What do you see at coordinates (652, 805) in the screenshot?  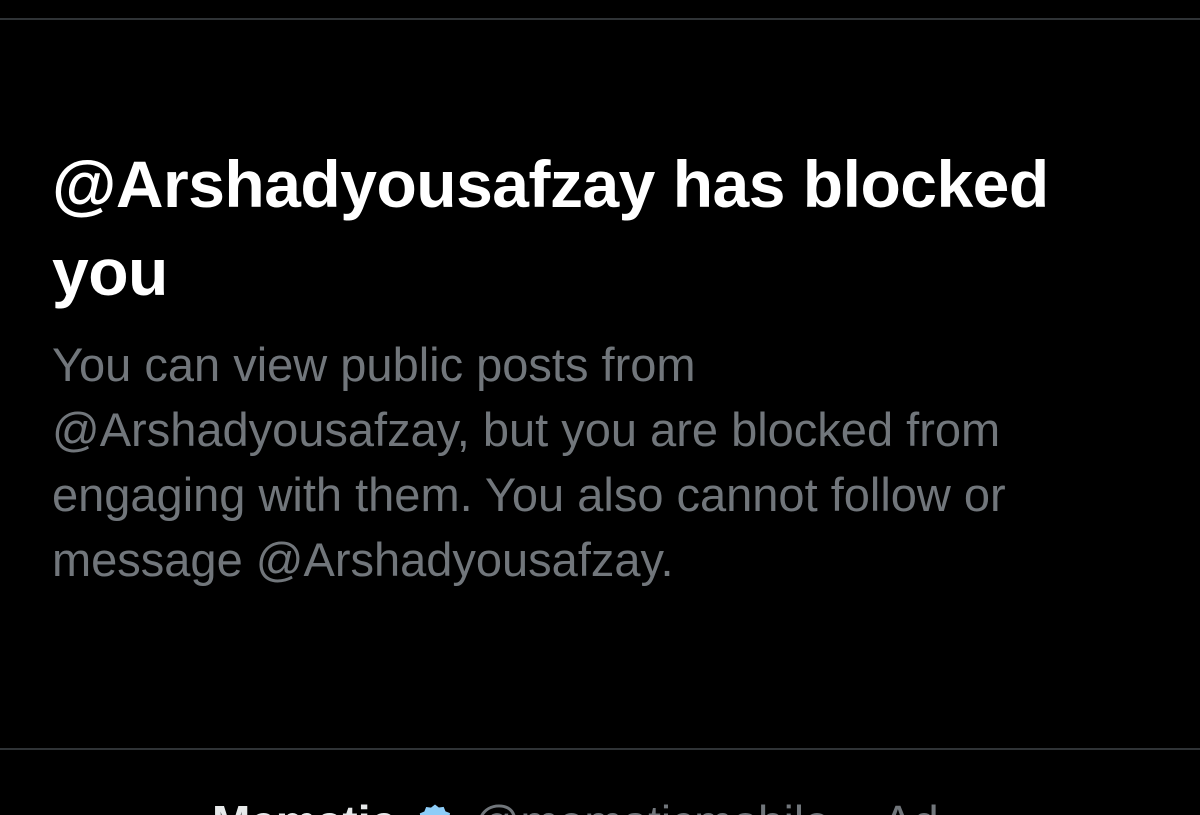 I see `post-author-handle: @mematicmobile` at bounding box center [652, 805].